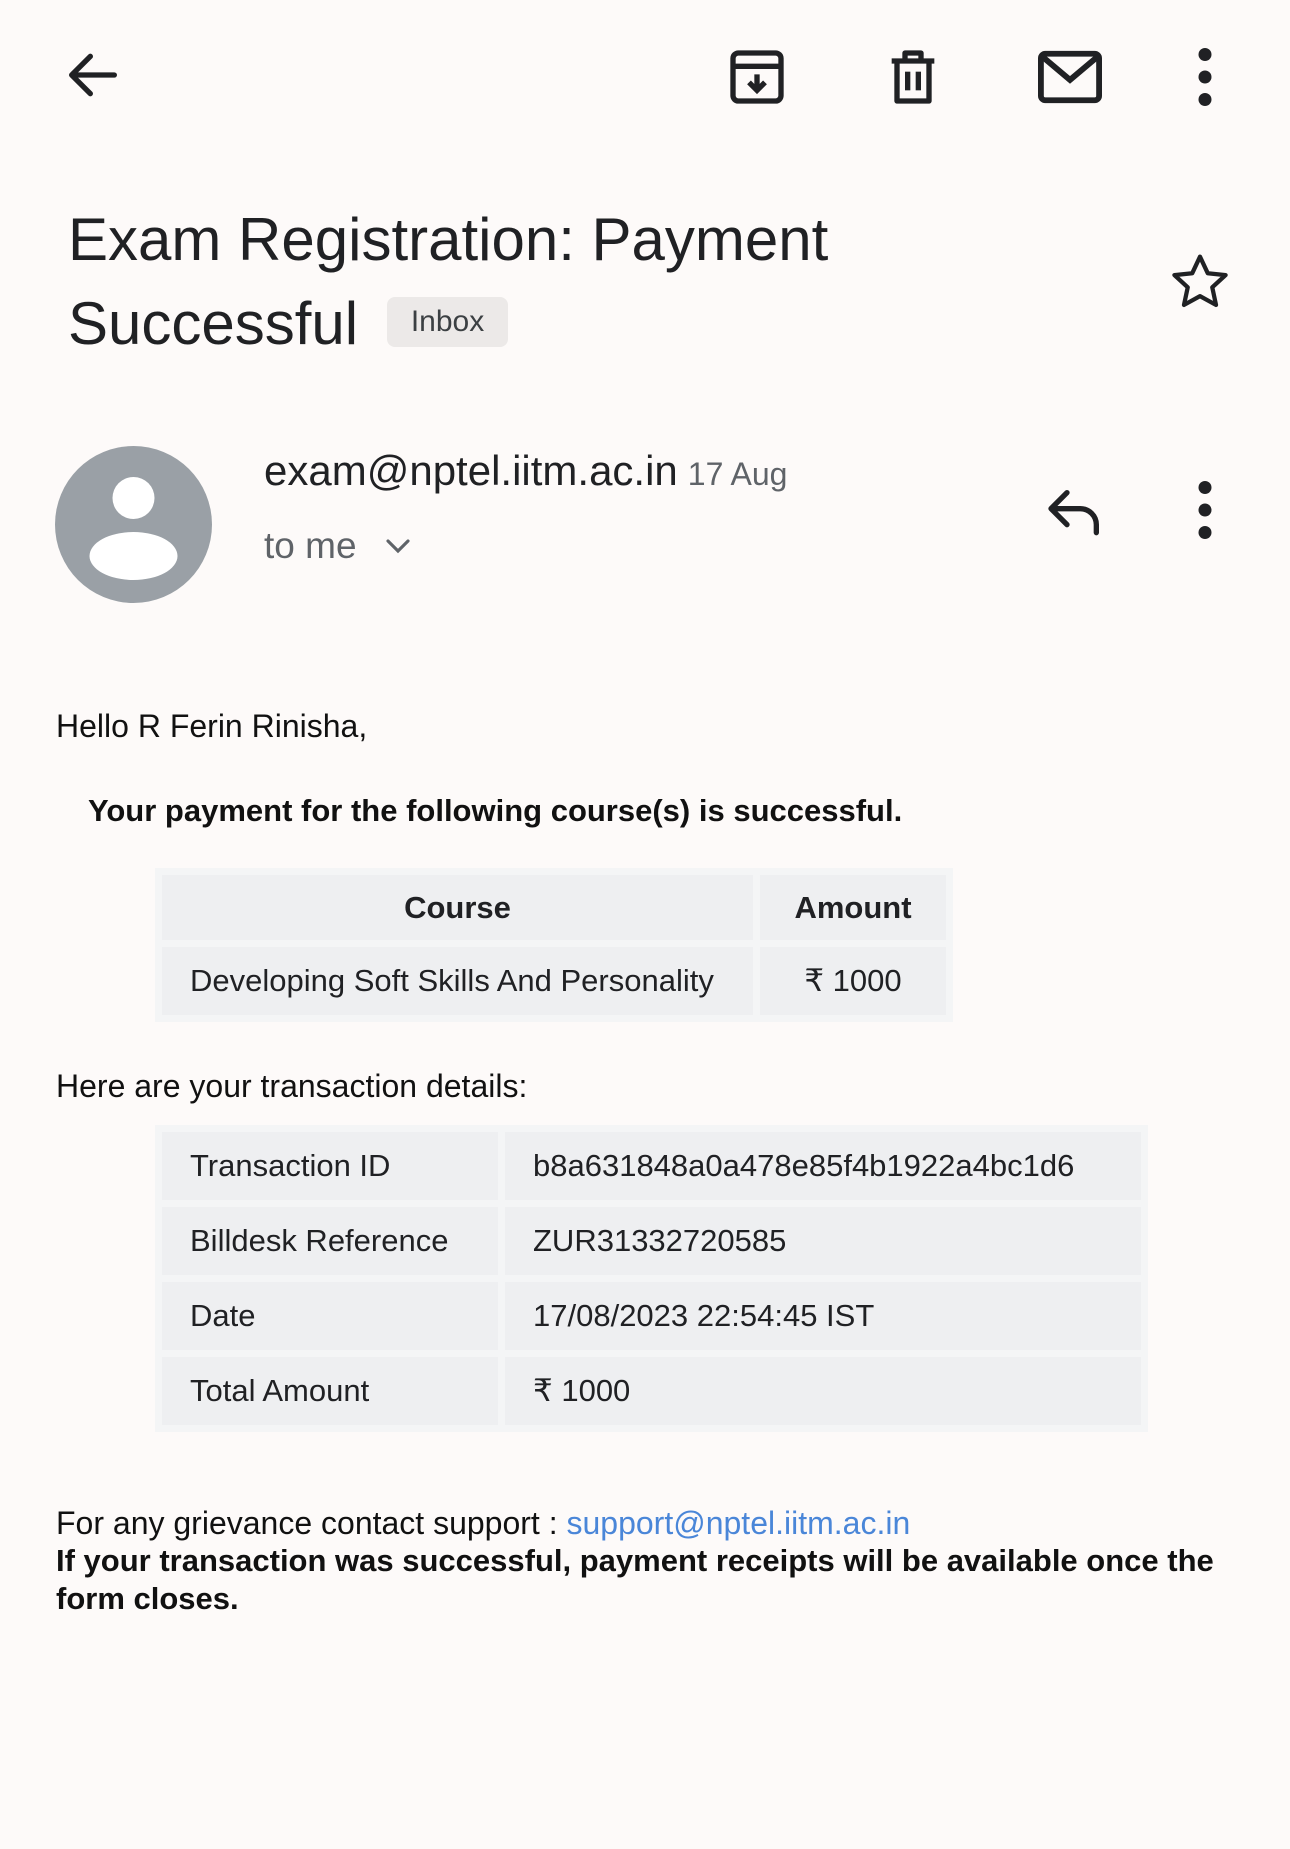 Image resolution: width=1290 pixels, height=1849 pixels. What do you see at coordinates (853, 981) in the screenshot?
I see `course-amount-cell: ₹ 1000` at bounding box center [853, 981].